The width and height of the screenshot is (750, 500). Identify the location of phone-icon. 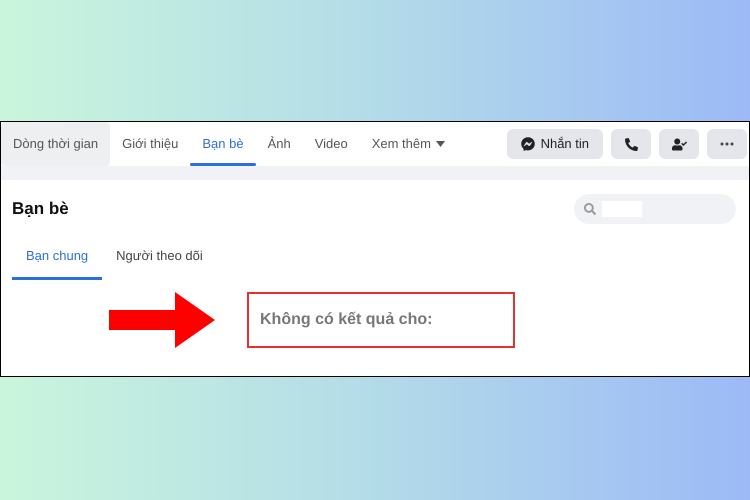
(631, 144).